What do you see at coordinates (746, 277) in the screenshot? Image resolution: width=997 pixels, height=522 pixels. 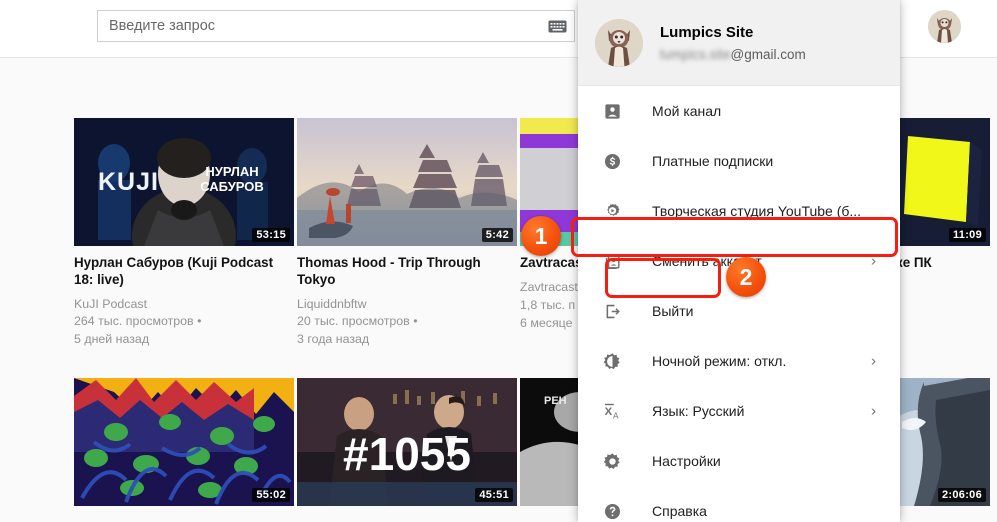 I see `annotation-badge-2: 2` at bounding box center [746, 277].